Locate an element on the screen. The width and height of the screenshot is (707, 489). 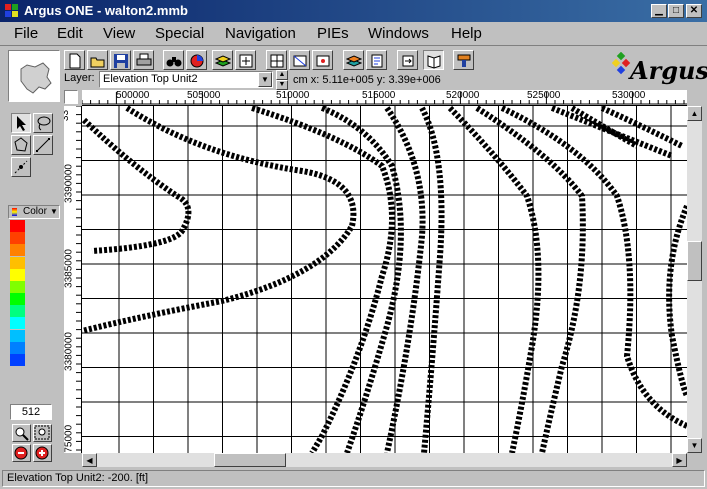
run-icon is located at coordinates (464, 60).